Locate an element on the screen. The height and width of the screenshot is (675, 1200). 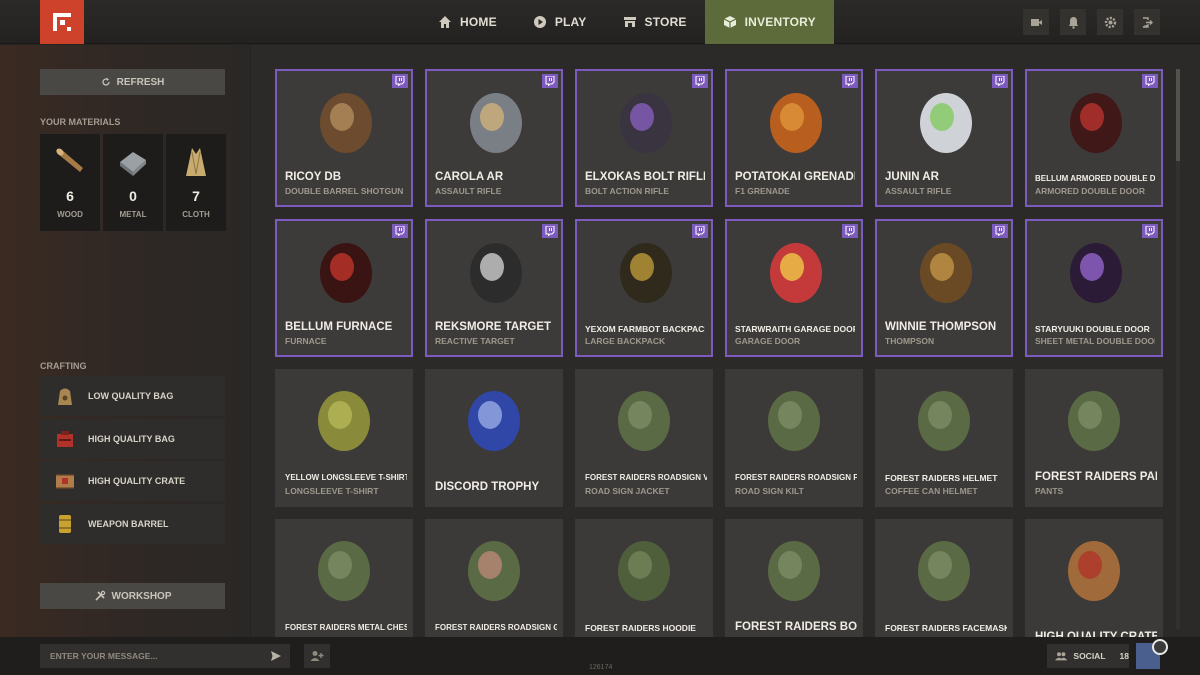
craft-high-quality-bag: HIGH QUALITY BAG is located at coordinates (132, 438).